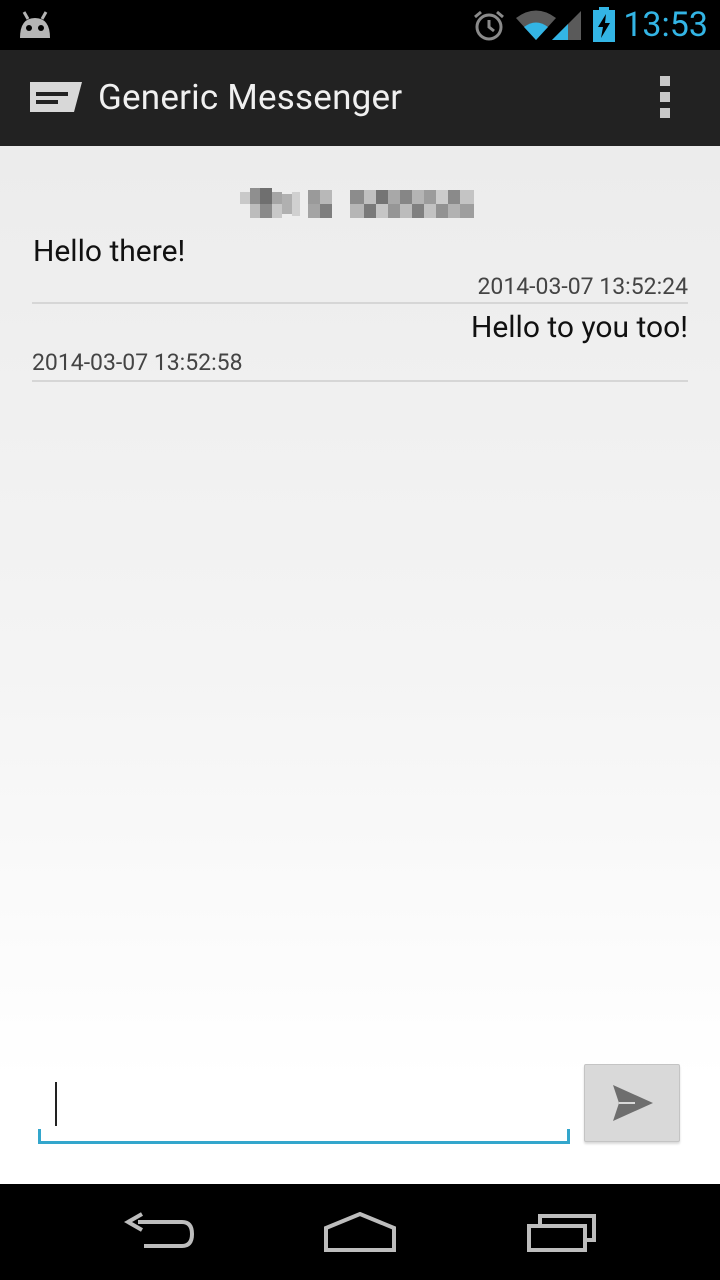  I want to click on home-icon, so click(360, 1234).